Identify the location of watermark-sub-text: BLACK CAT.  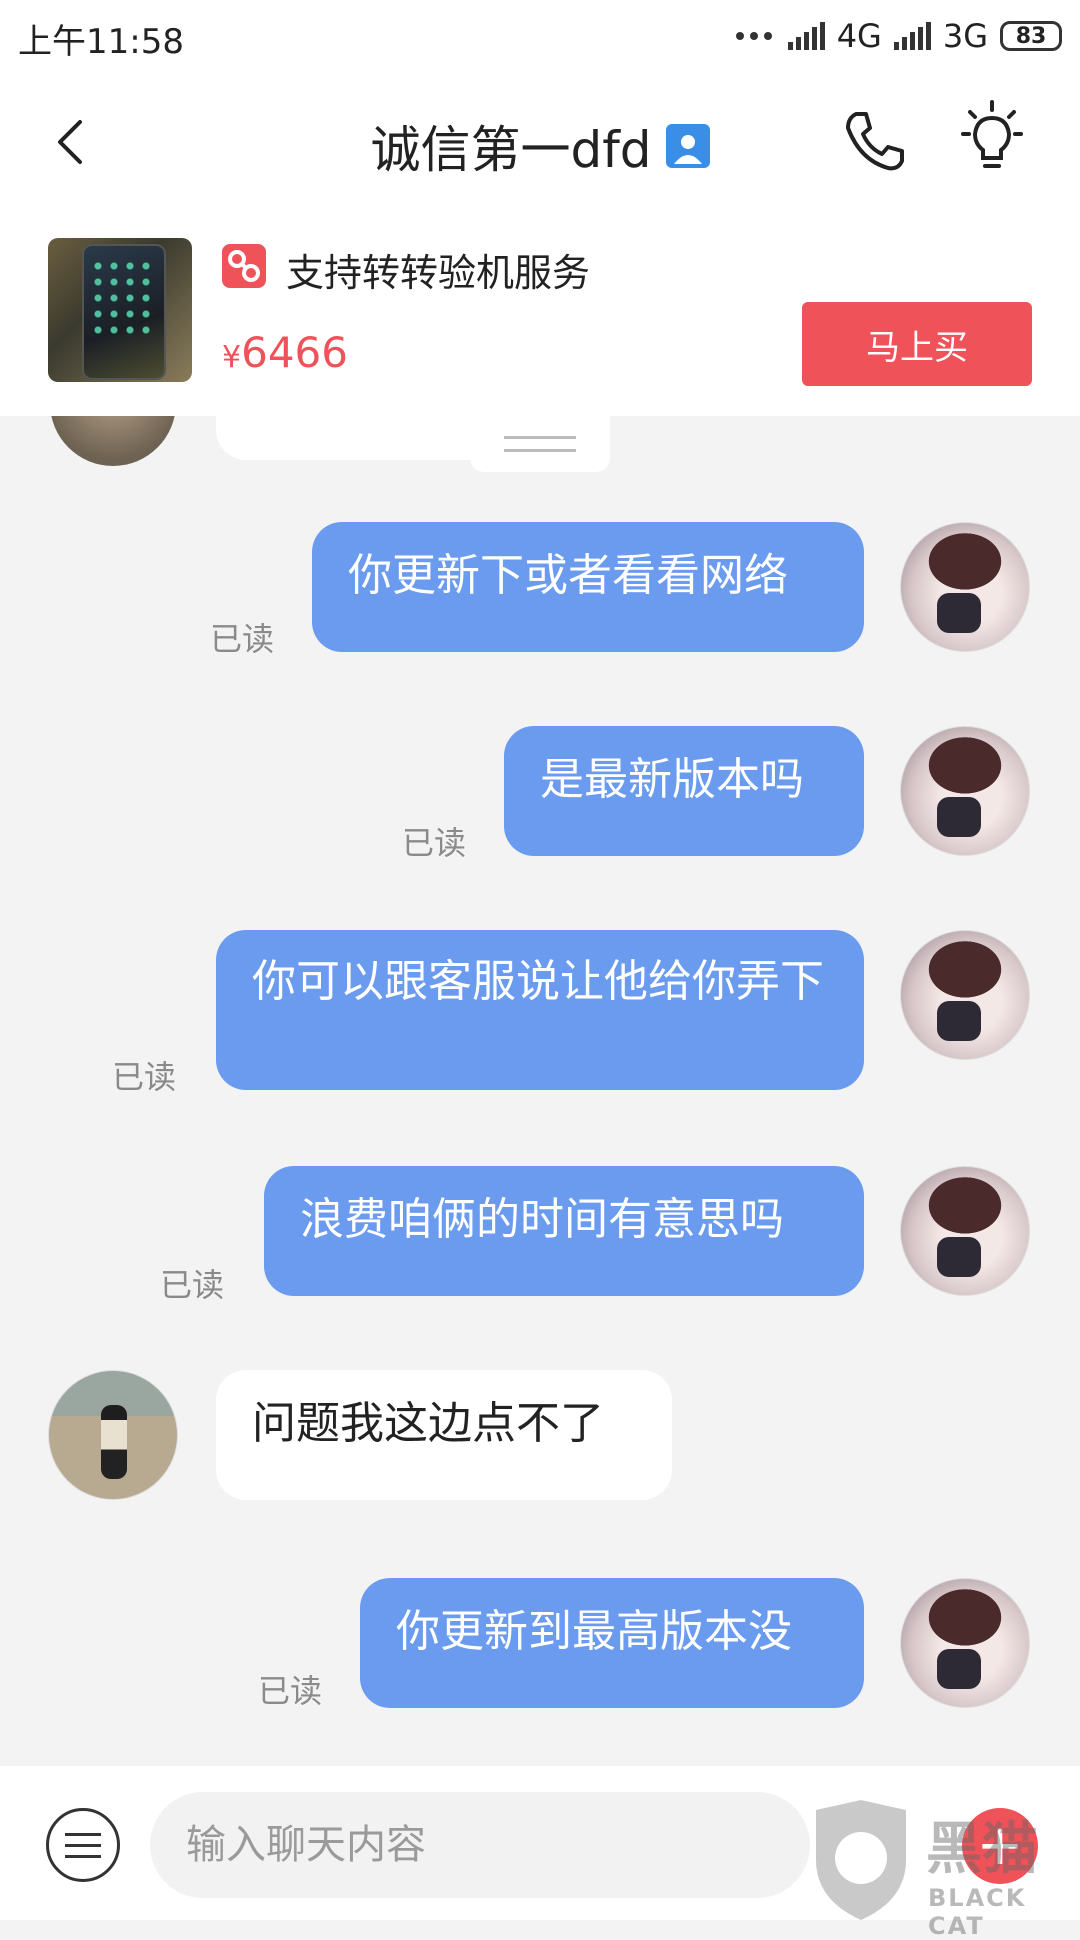
(977, 1912).